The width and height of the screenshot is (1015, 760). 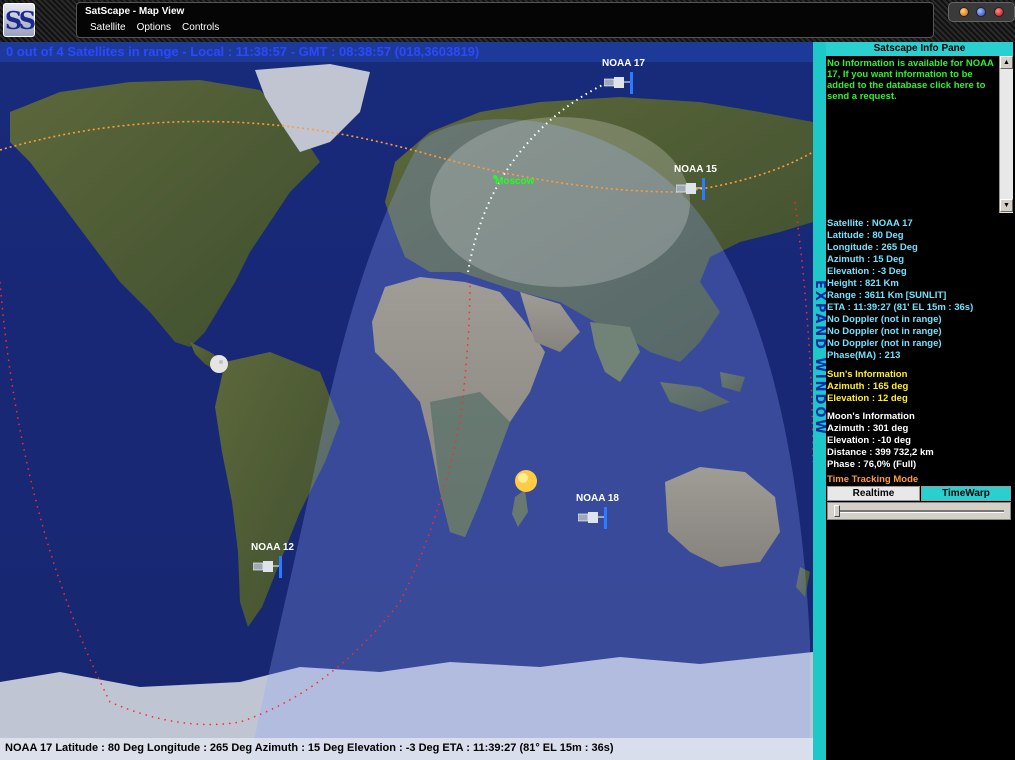 I want to click on menu-controls: Controls, so click(x=200, y=27).